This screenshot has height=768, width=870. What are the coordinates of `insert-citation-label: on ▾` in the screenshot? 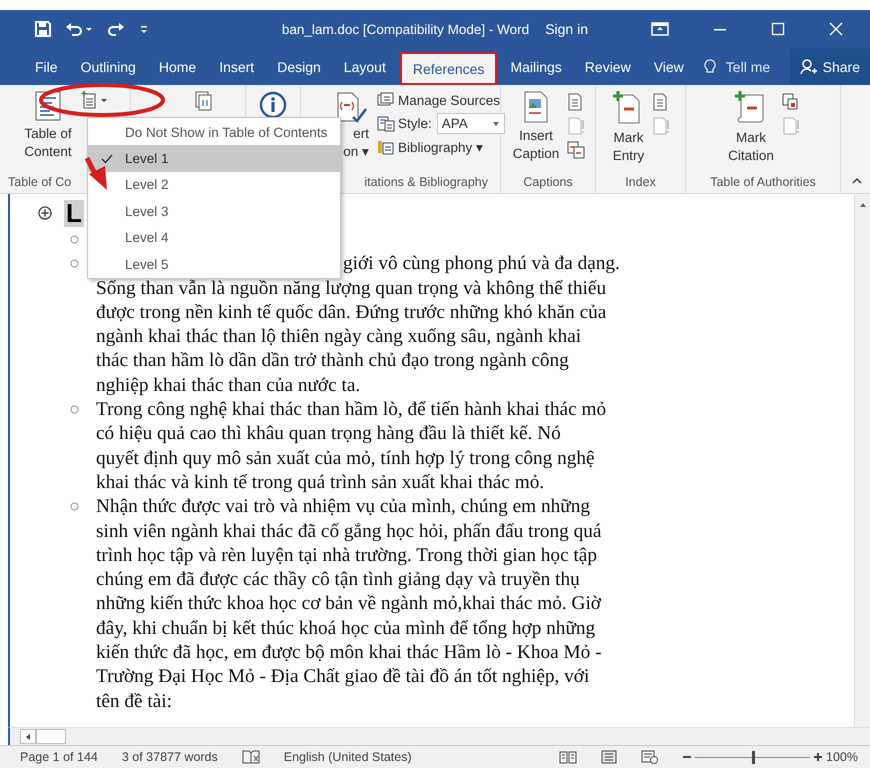 It's located at (356, 152).